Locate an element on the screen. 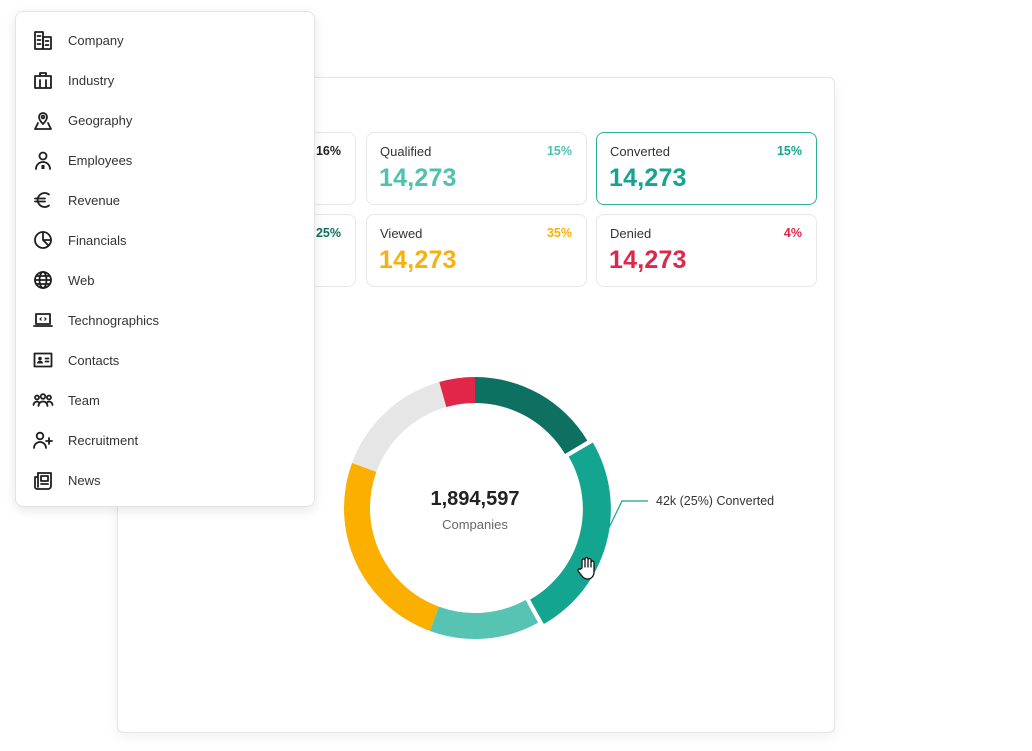  menu-item-geography: Geography is located at coordinates (165, 120).